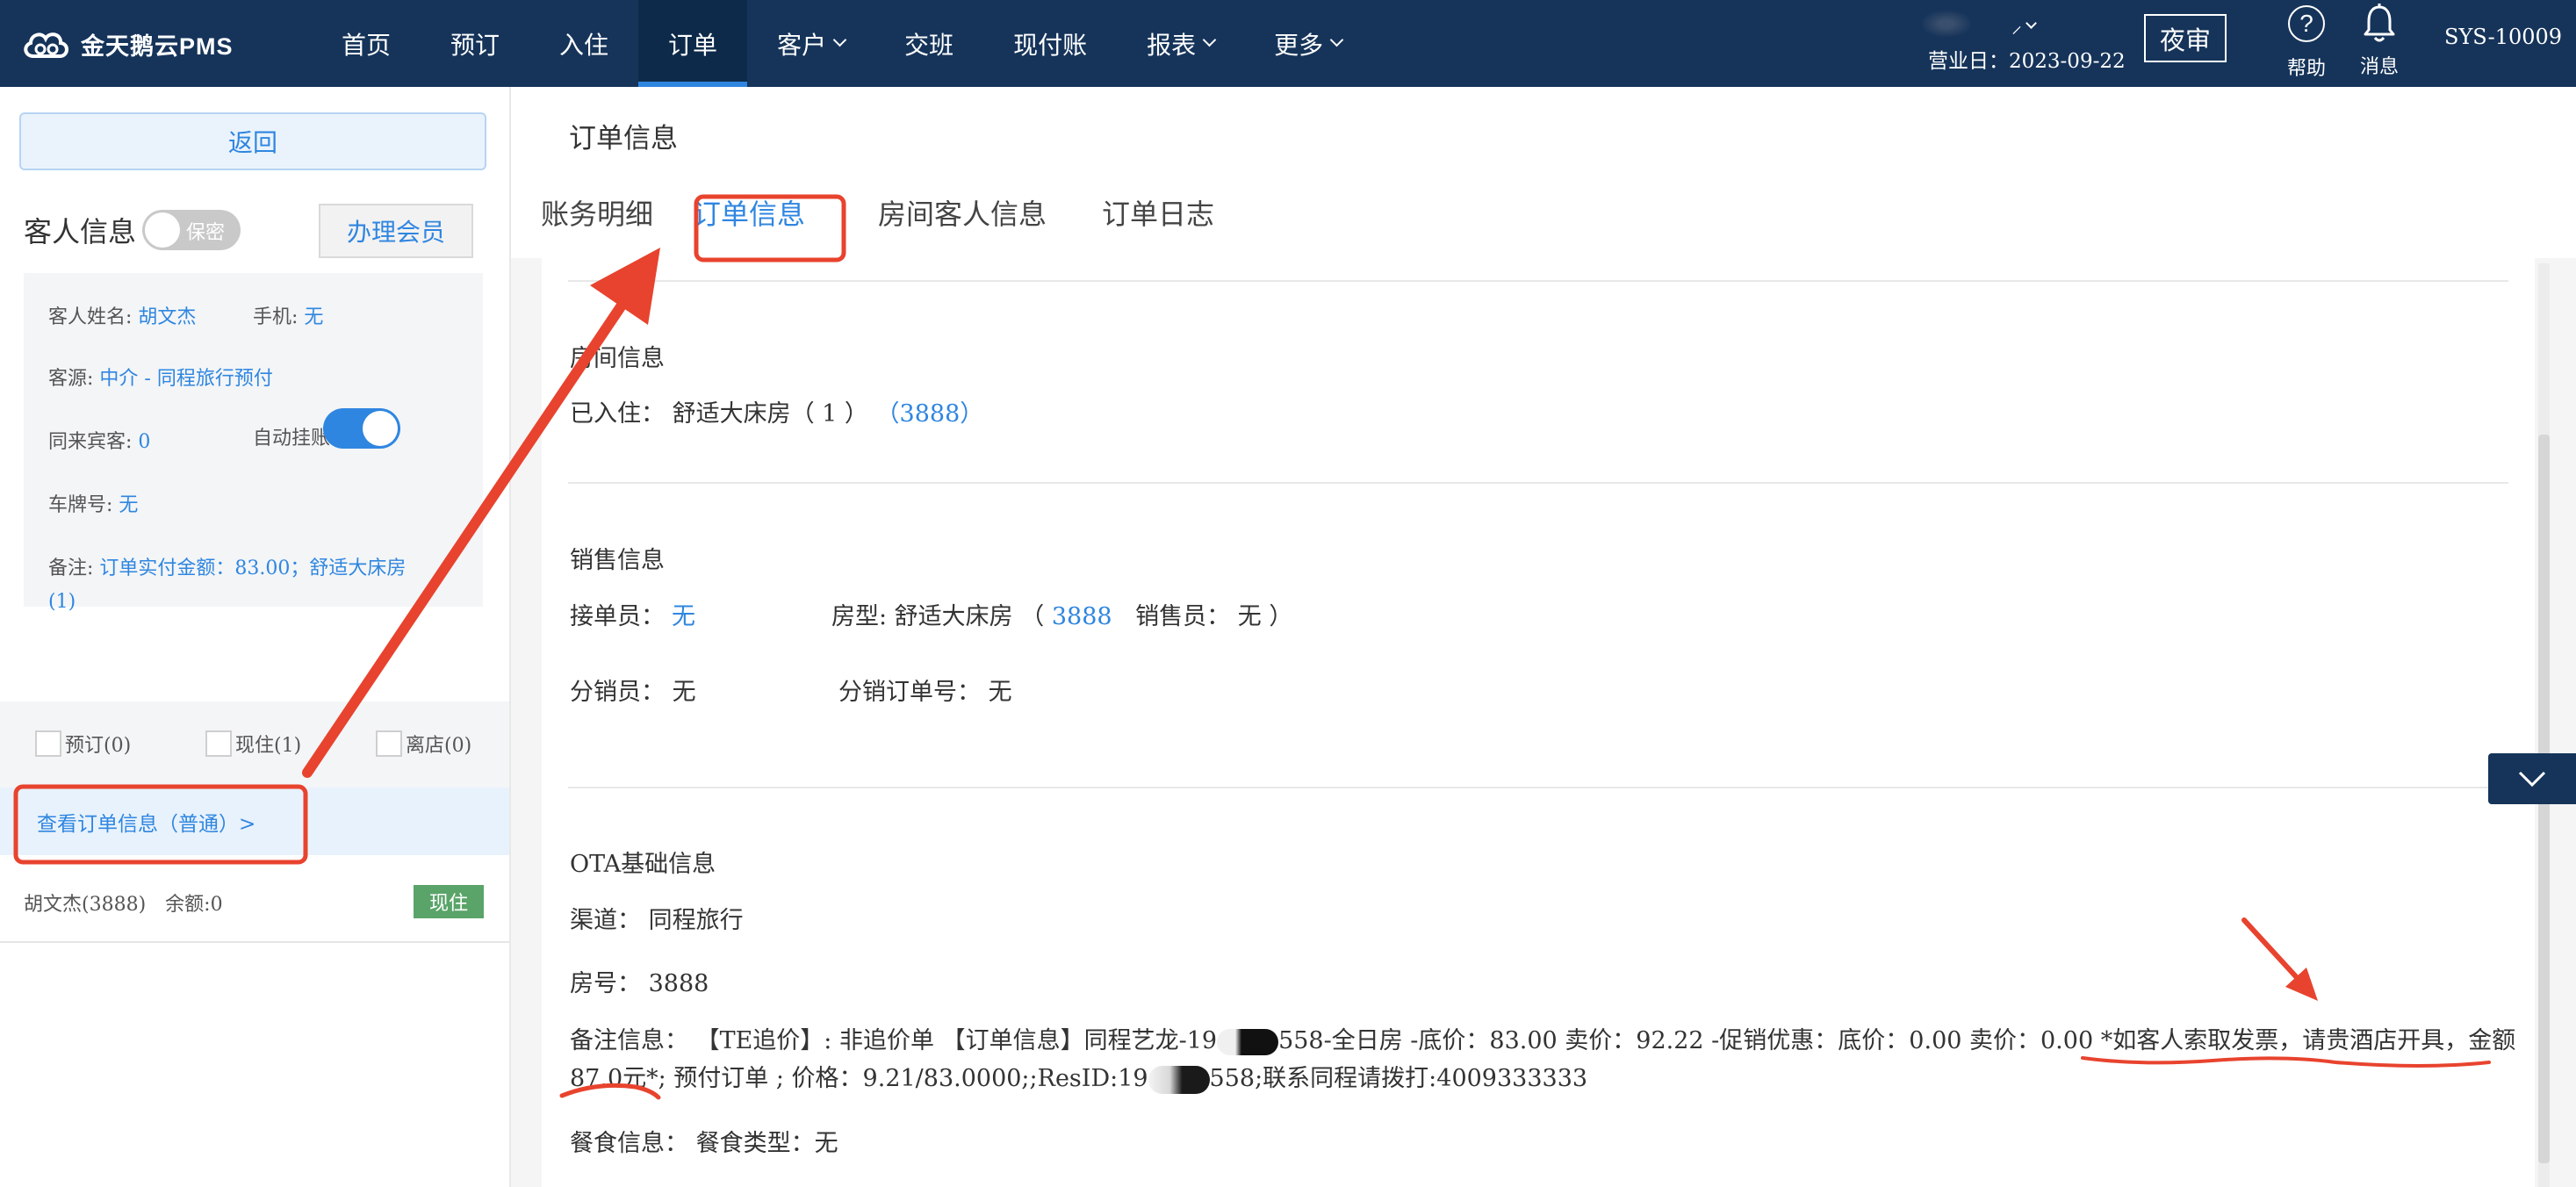 The image size is (2576, 1187). What do you see at coordinates (186, 379) in the screenshot?
I see `source-value: 中介 - 同程旅行预付` at bounding box center [186, 379].